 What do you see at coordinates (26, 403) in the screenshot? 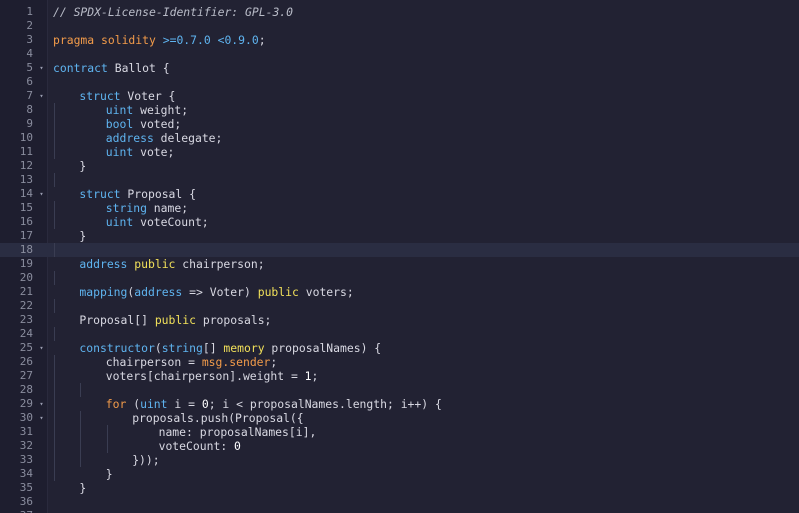
I see `line-number: 29` at bounding box center [26, 403].